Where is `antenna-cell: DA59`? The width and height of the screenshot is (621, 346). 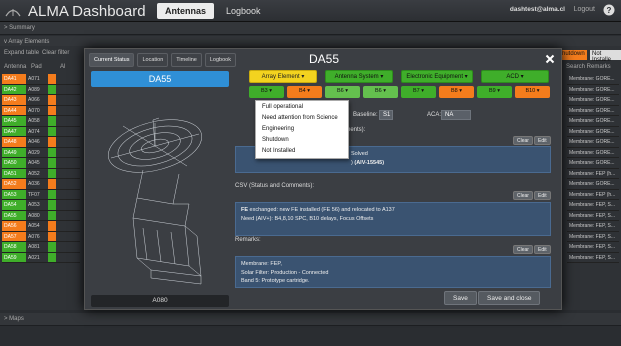 antenna-cell: DA59 is located at coordinates (14, 257).